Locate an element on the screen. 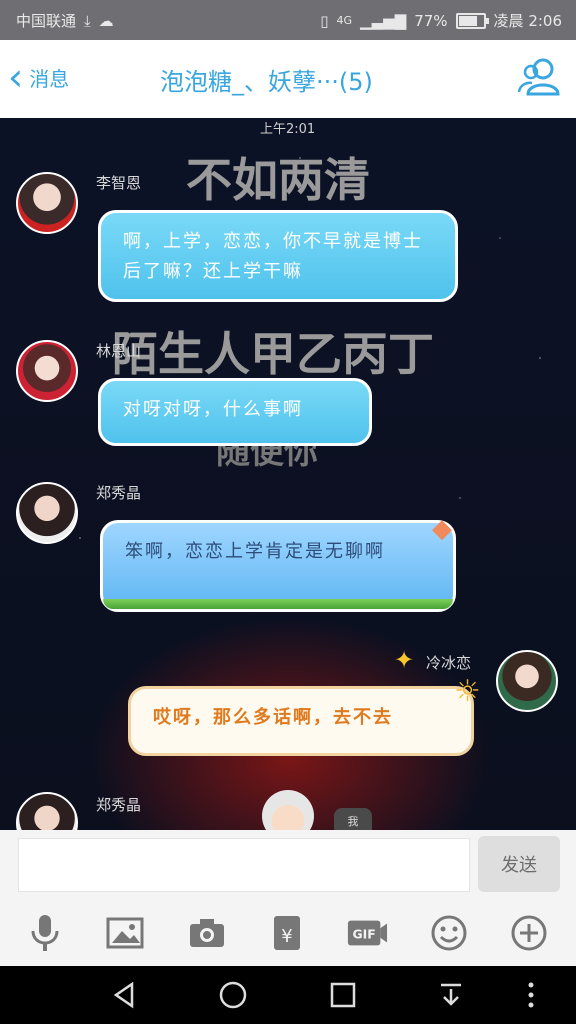  back-label: 消息 is located at coordinates (49, 78).